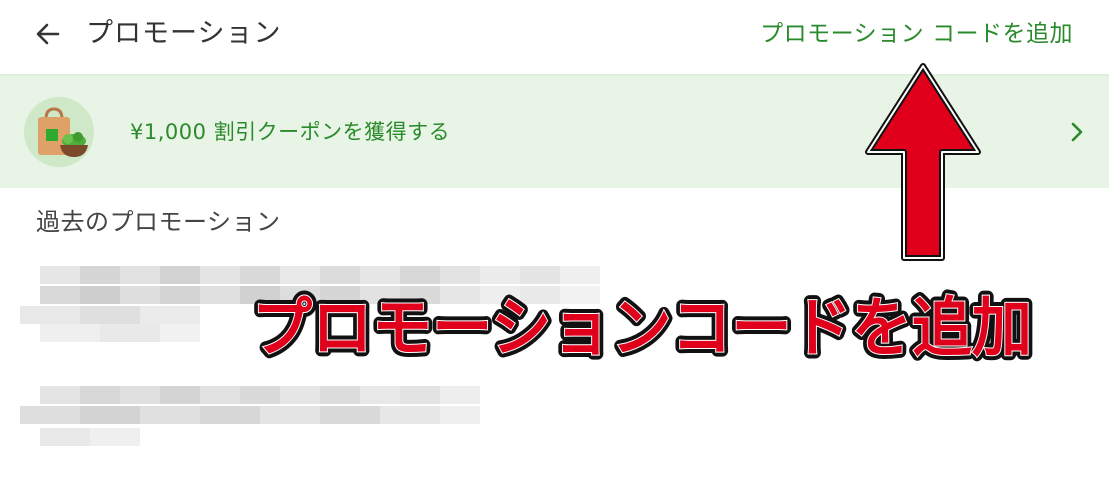  I want to click on chevron-right-icon, so click(1077, 132).